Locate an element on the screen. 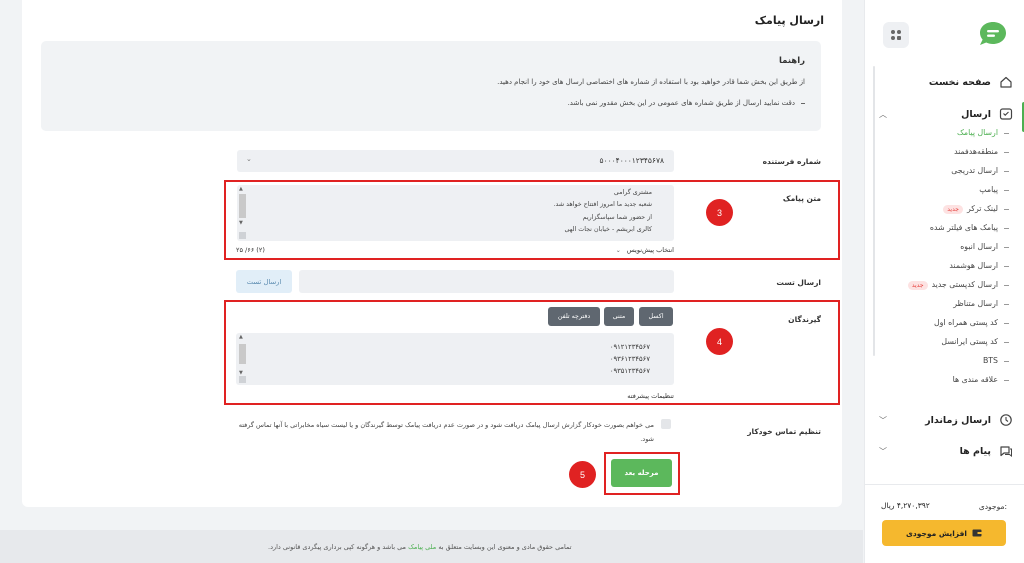 Image resolution: width=1024 pixels, height=563 pixels. test-send-button: ارسال تست is located at coordinates (264, 281).